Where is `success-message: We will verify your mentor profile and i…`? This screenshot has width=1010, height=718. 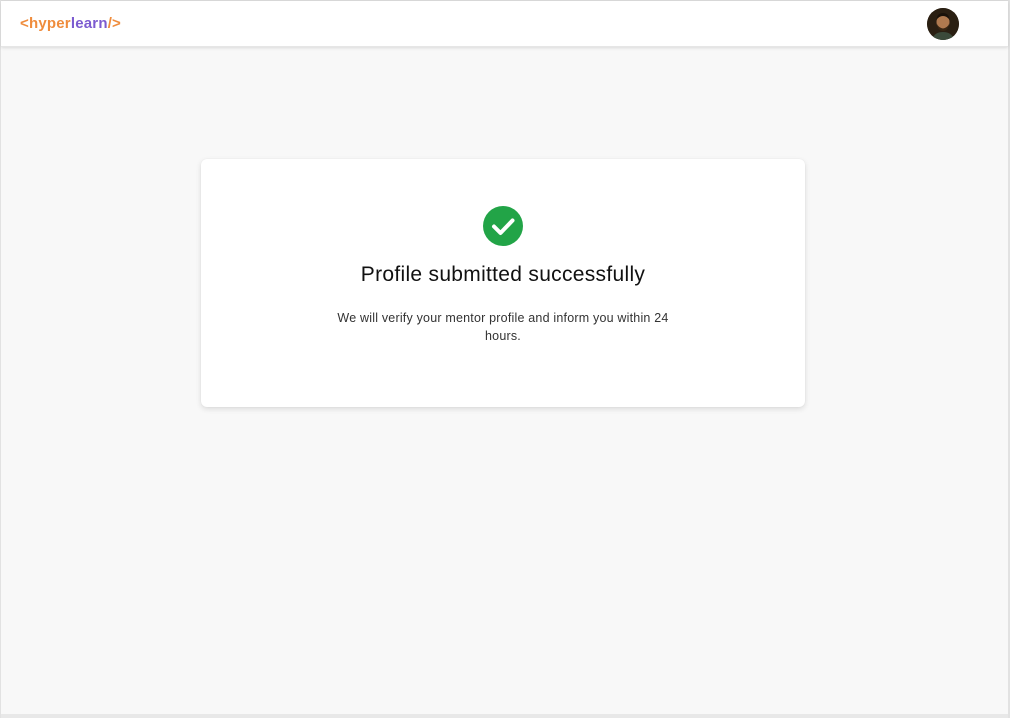
success-message: We will verify your mentor profile and i… is located at coordinates (503, 327).